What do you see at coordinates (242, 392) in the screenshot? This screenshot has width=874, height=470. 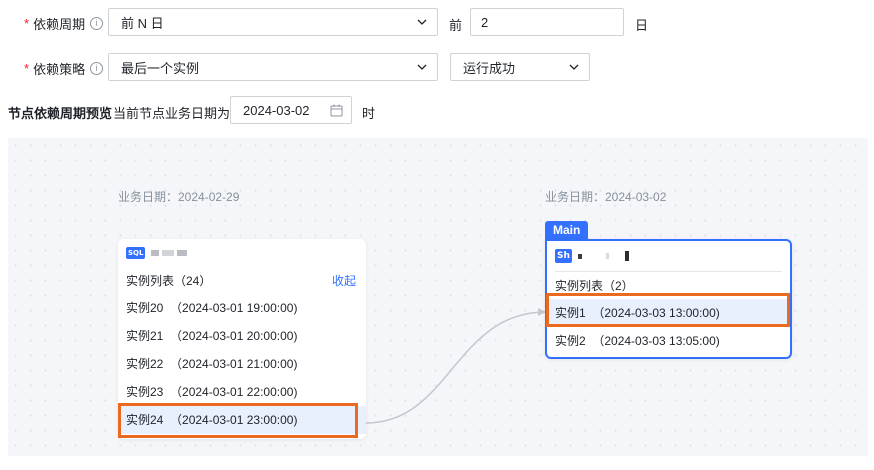 I see `list-item: 实例23 （2024-03-01 22:00:00)` at bounding box center [242, 392].